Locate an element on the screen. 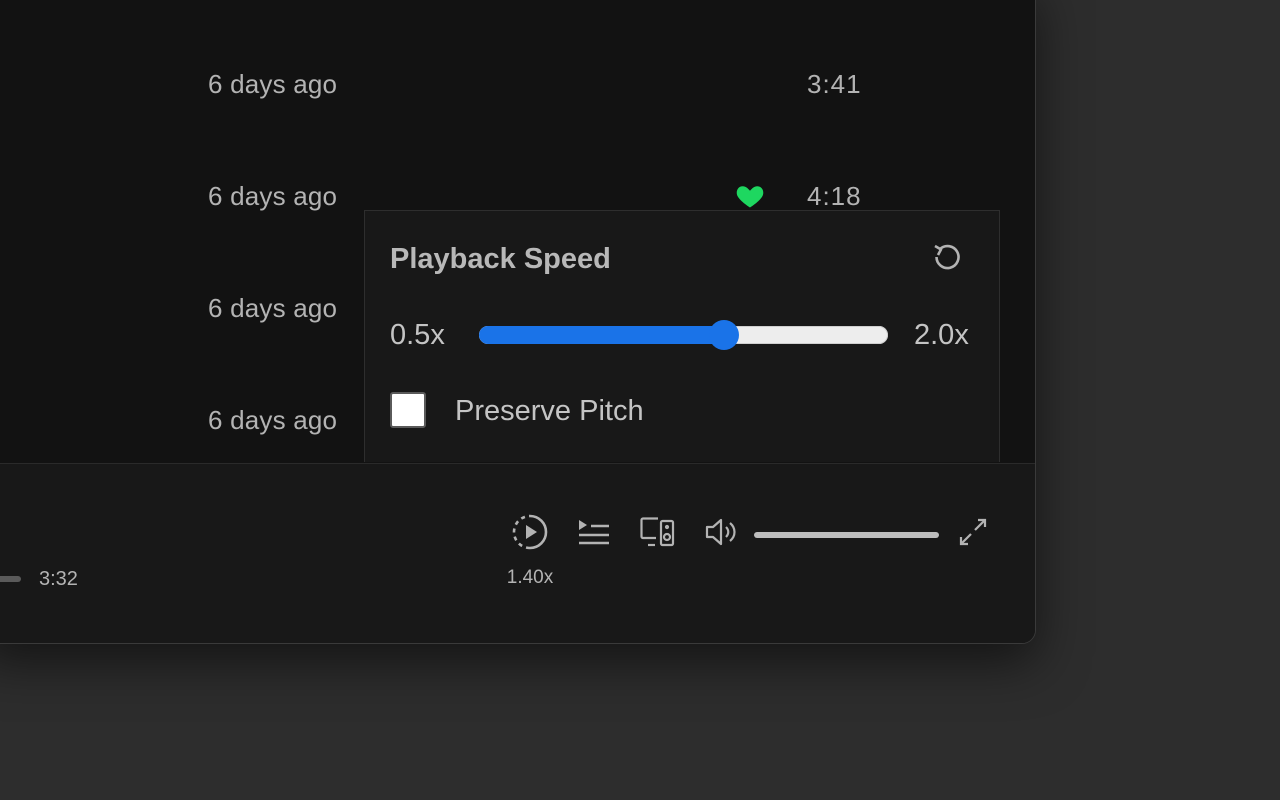 Image resolution: width=1280 pixels, height=800 pixels. fullscreen-icon is located at coordinates (973, 534).